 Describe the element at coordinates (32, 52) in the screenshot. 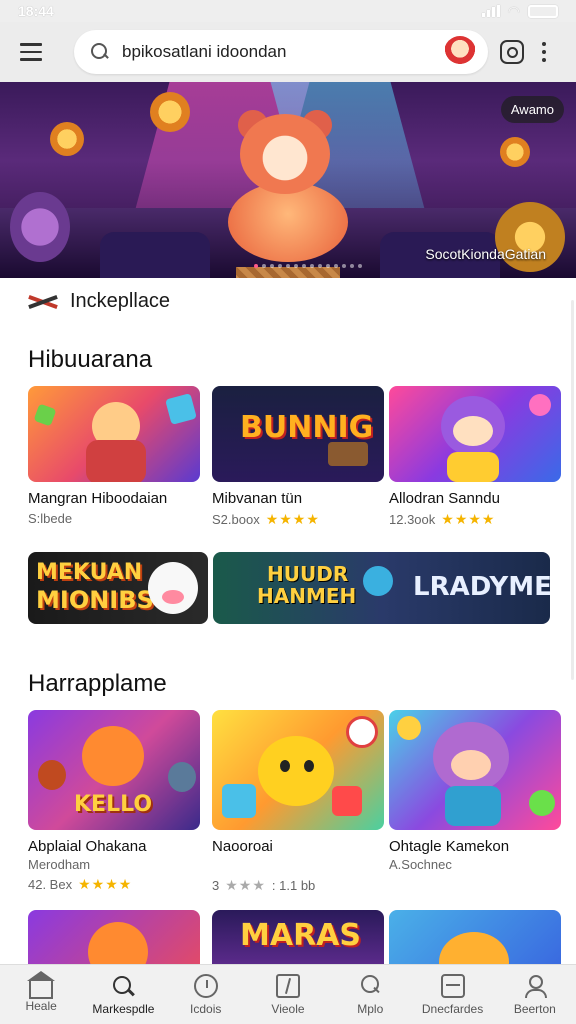

I see `menu-icon` at that location.